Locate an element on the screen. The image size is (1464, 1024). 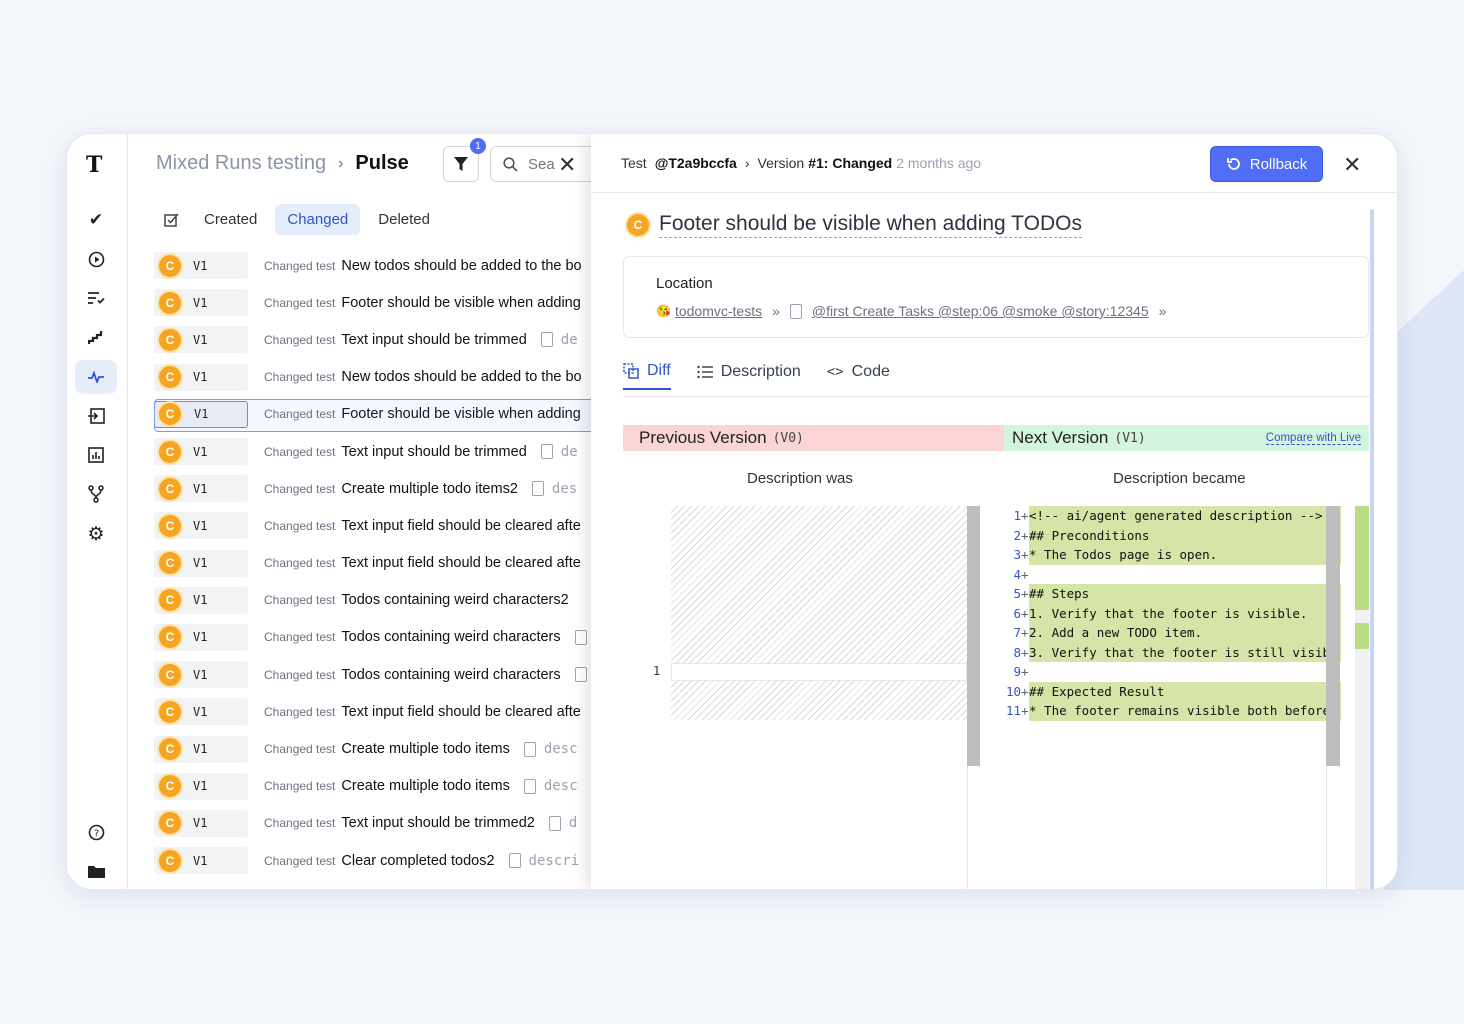
description-indicator: d is located at coordinates (562, 823).